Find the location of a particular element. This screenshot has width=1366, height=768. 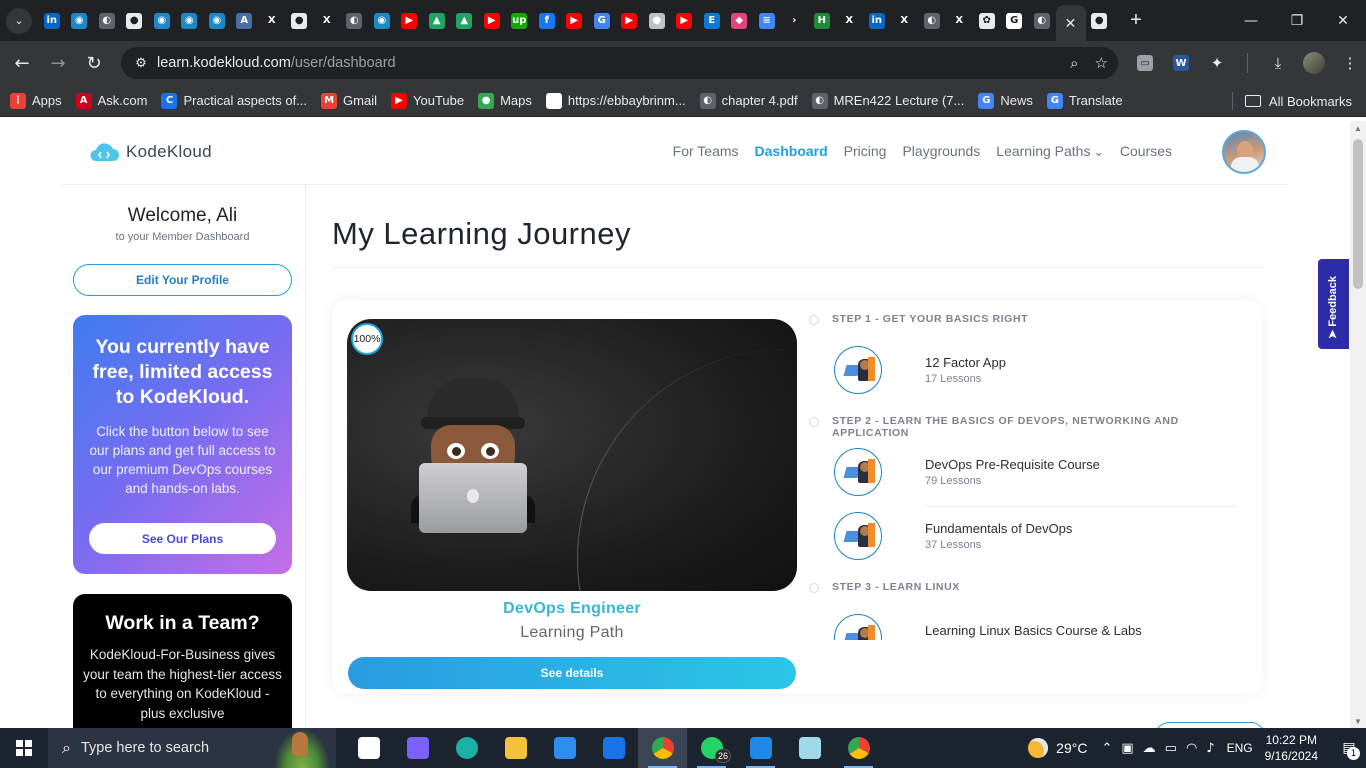

taskbar-search: ⌕ Type here to search is located at coordinates (192, 748).